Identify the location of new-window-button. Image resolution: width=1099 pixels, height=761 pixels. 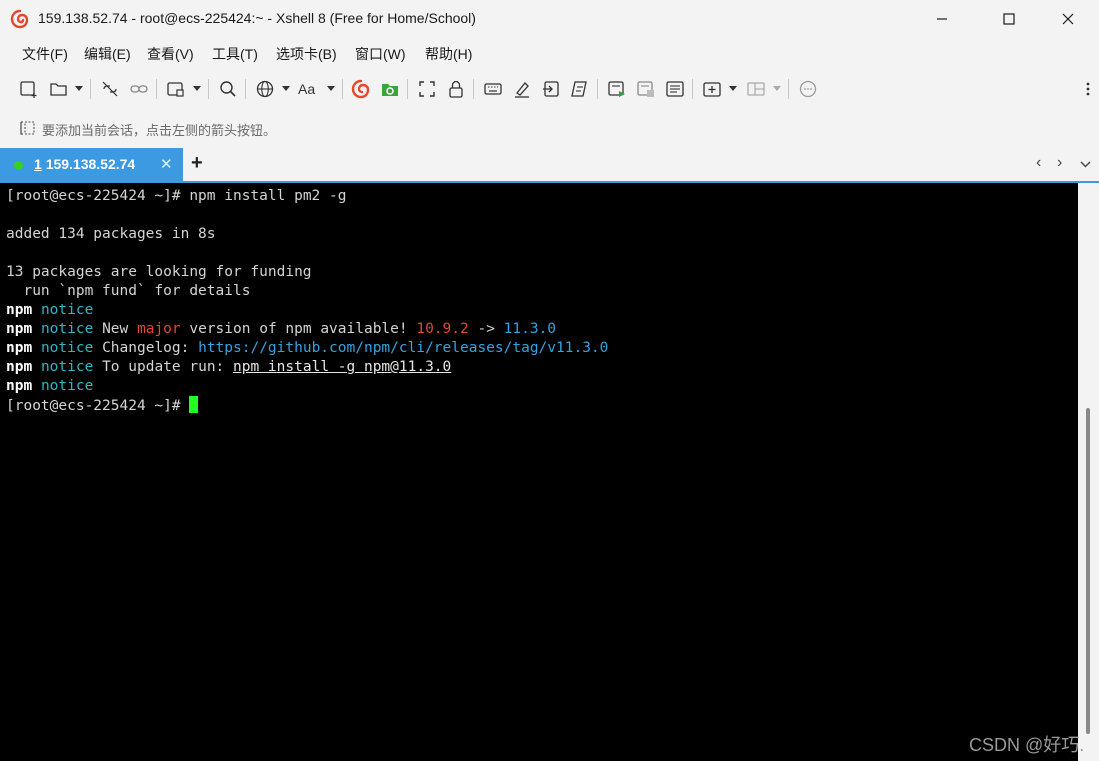
(176, 89).